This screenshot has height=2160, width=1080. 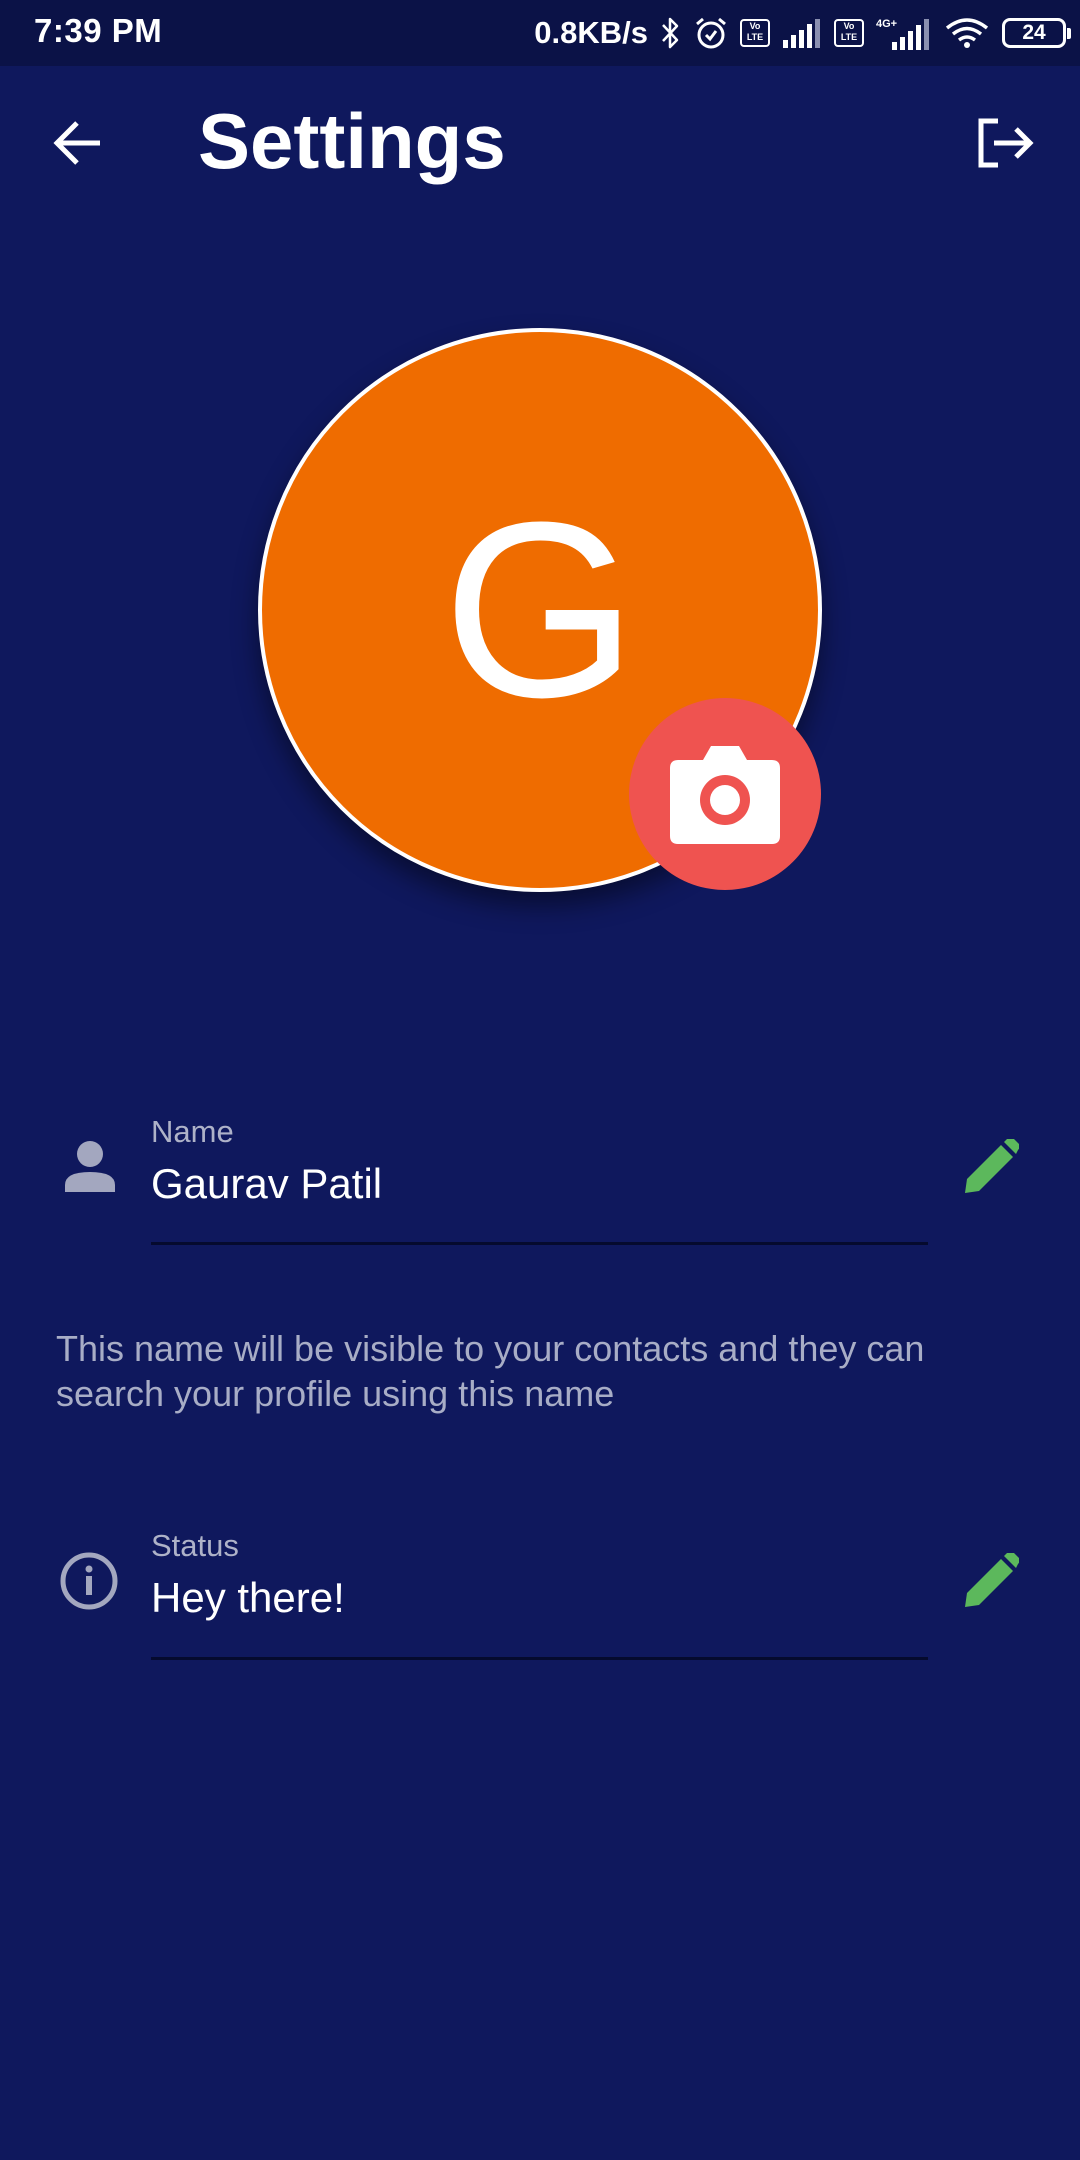 I want to click on alarm-icon, so click(x=711, y=33).